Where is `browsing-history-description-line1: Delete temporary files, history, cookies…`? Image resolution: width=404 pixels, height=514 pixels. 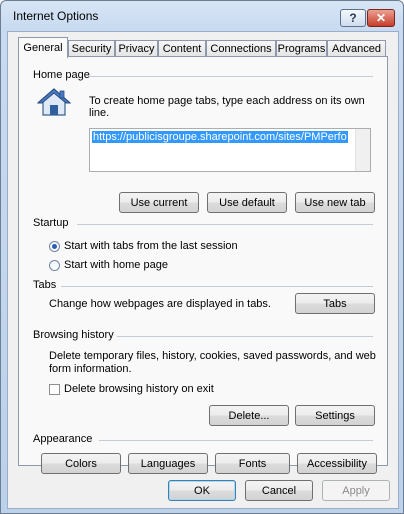 browsing-history-description-line1: Delete temporary files, history, cookies… is located at coordinates (212, 356).